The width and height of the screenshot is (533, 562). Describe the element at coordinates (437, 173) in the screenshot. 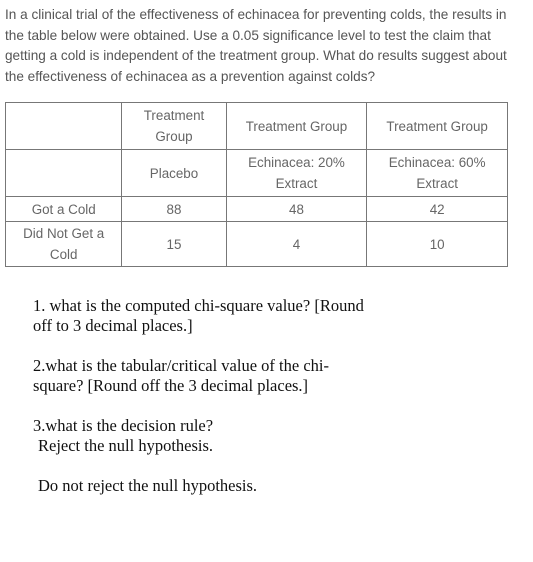

I see `table-subheader-cell: Echinacea: 60% Extract` at that location.